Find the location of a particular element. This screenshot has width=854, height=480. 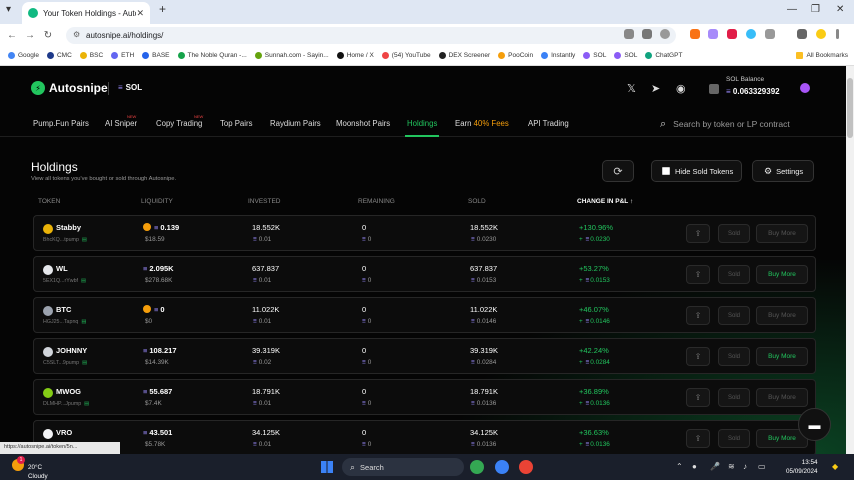

token-search: ⌕ Search by token or LP contract is located at coordinates (750, 124).